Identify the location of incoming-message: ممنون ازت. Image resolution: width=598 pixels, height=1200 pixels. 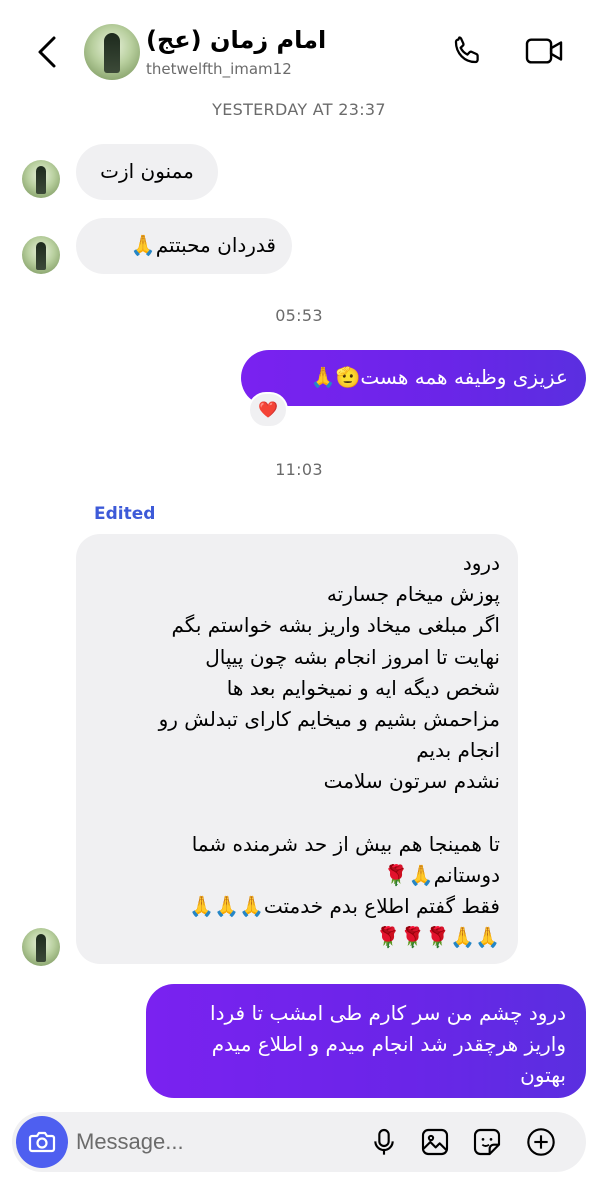
(147, 172).